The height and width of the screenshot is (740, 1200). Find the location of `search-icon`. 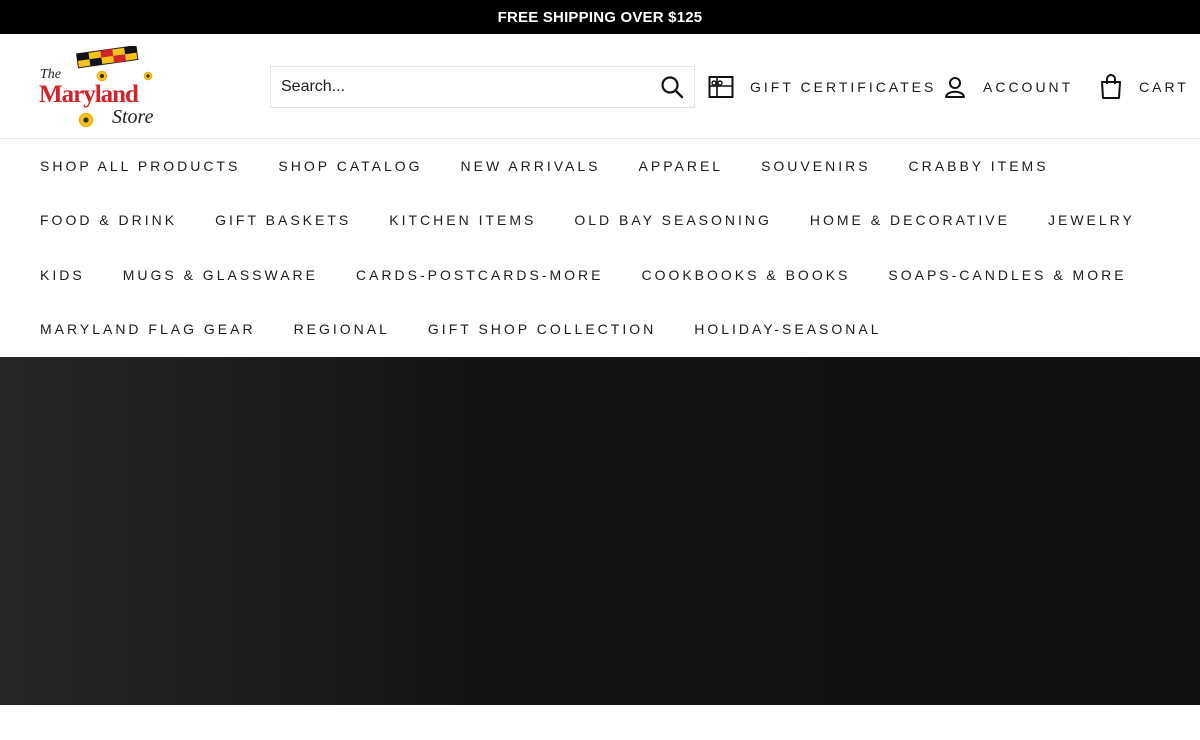

search-icon is located at coordinates (672, 87).